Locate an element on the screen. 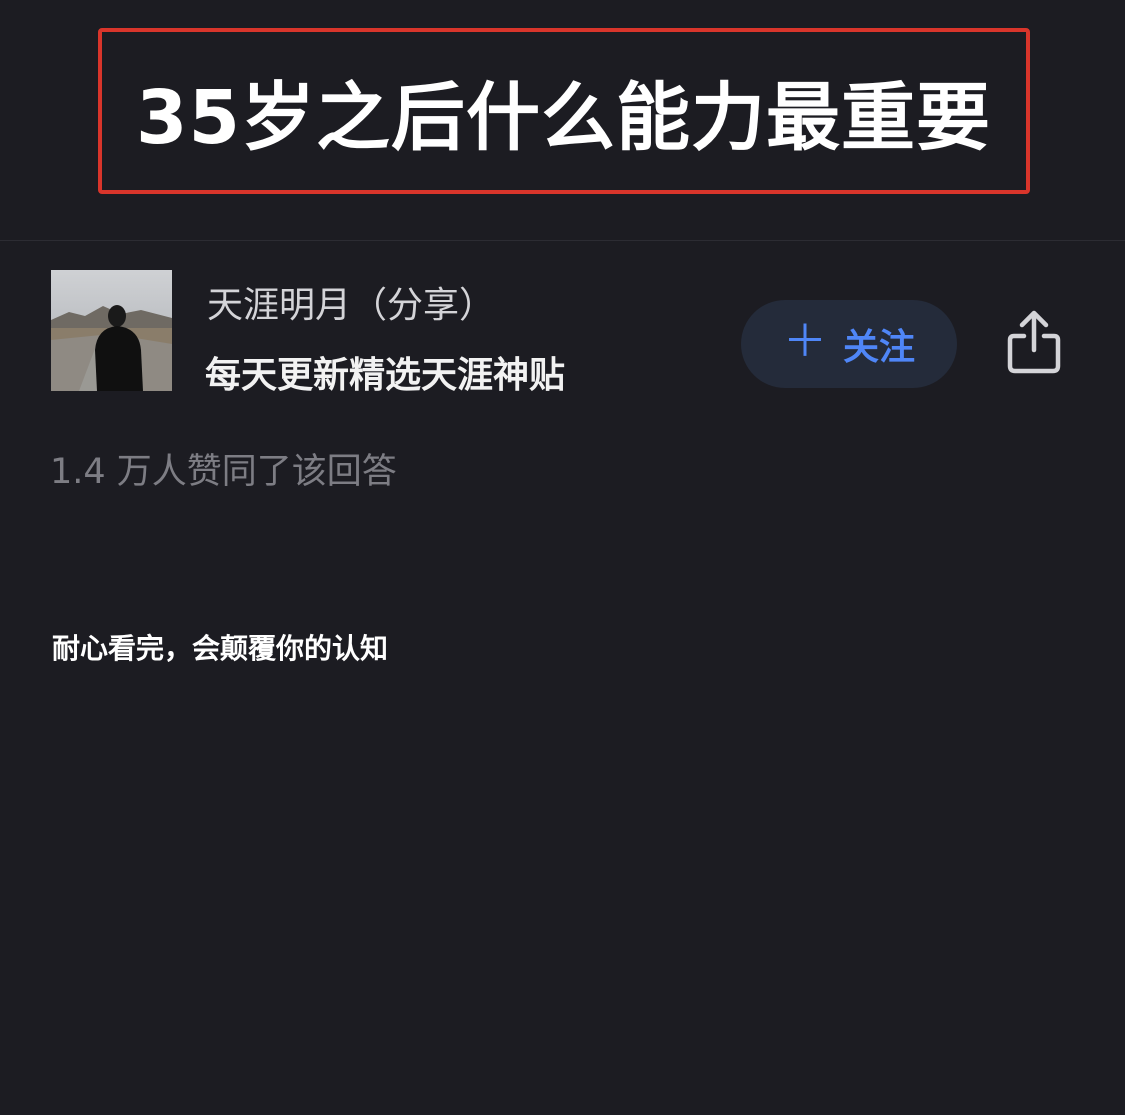  upvote-count: 1.4 万人赞同了该回答 is located at coordinates (223, 472).